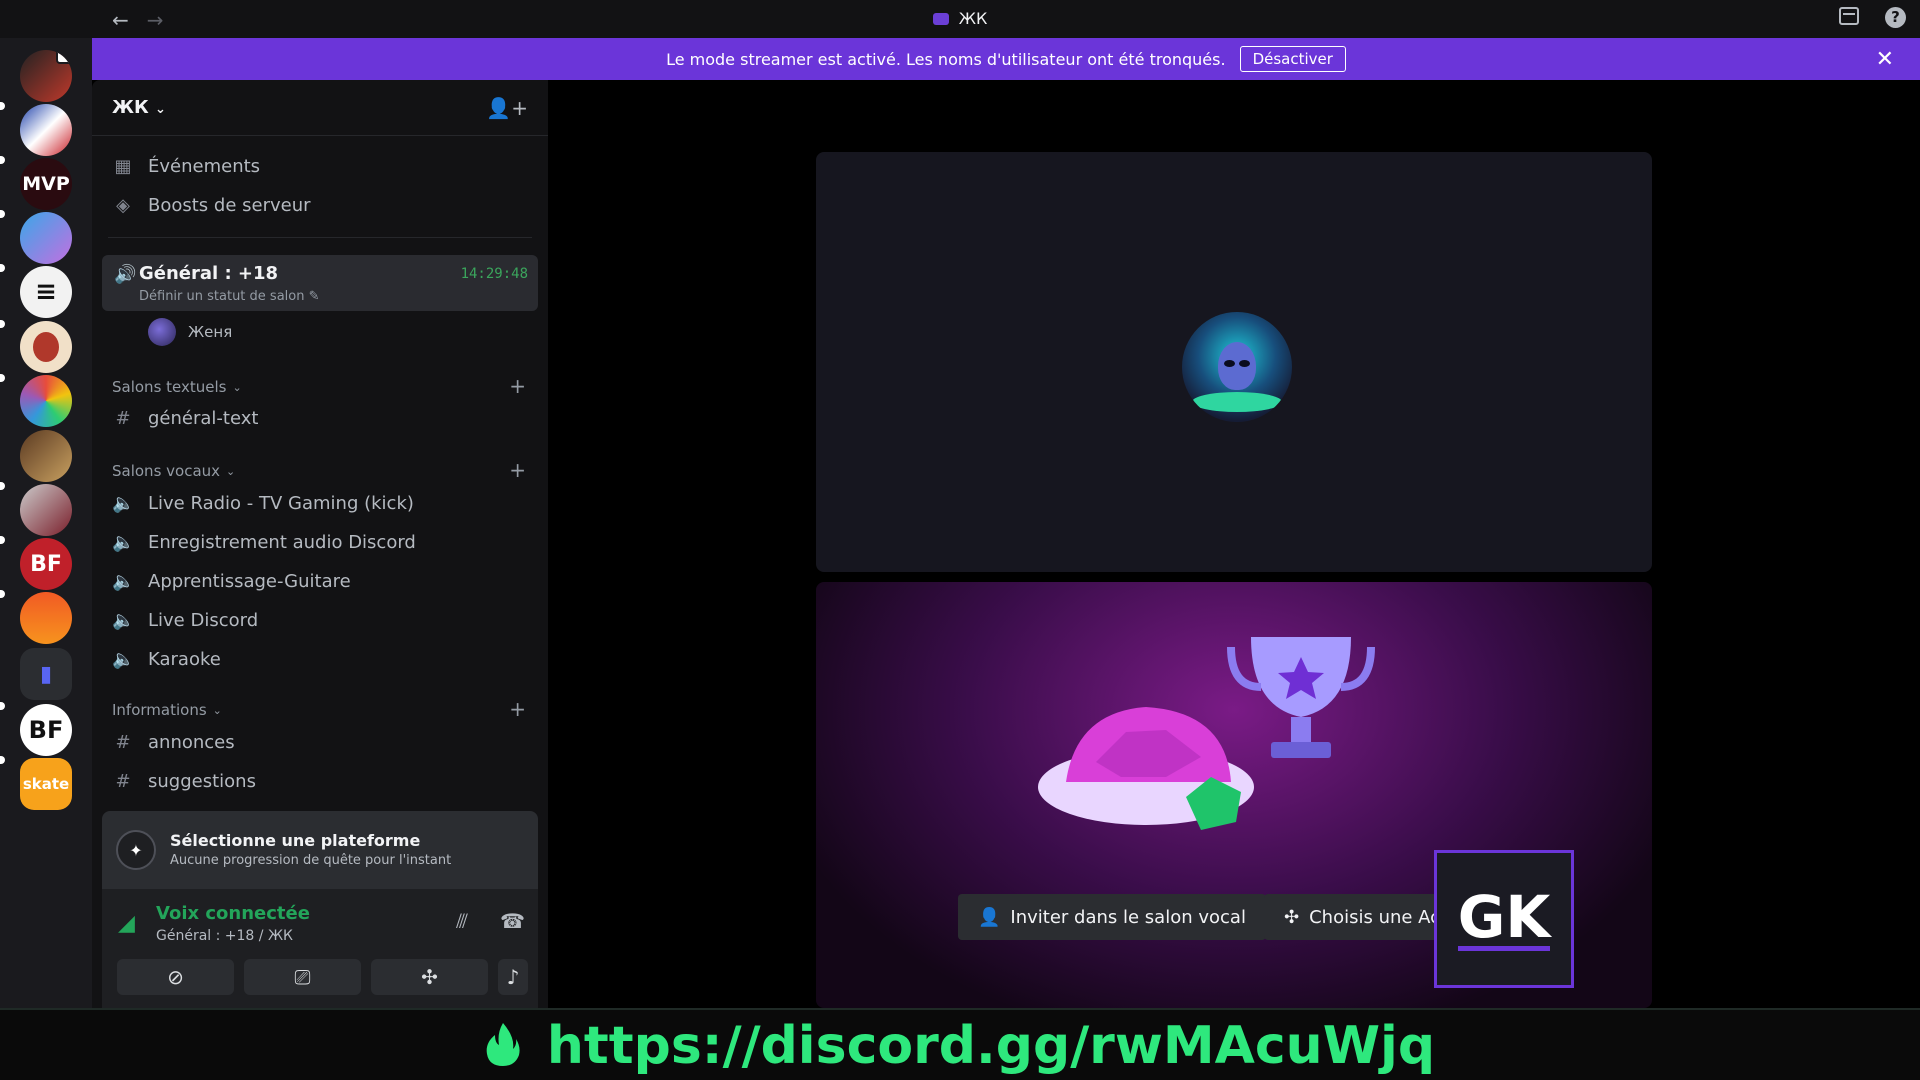 The height and width of the screenshot is (1080, 1920). I want to click on signal-icon: ◢, so click(126, 923).